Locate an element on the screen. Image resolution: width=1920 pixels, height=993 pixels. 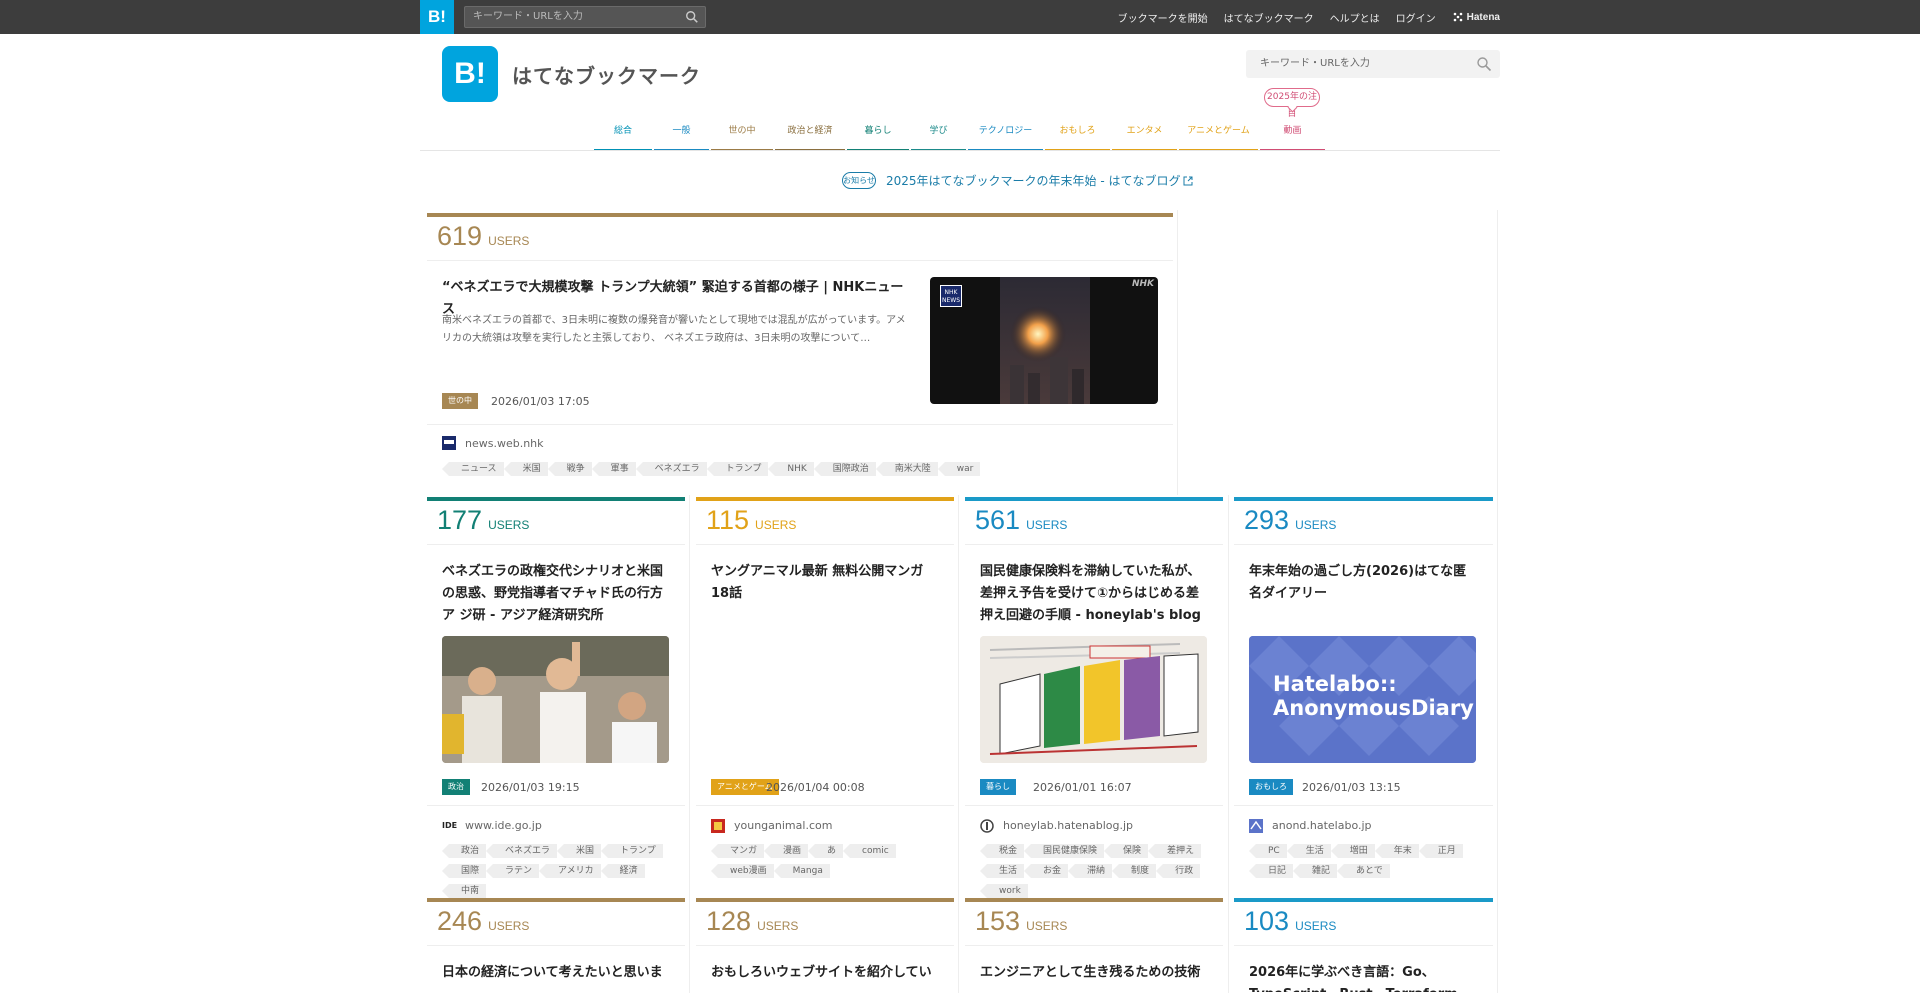
announcement: お知らせ 2025年はてなブックマークの年末年始 - はてなブログ is located at coordinates (1017, 180).